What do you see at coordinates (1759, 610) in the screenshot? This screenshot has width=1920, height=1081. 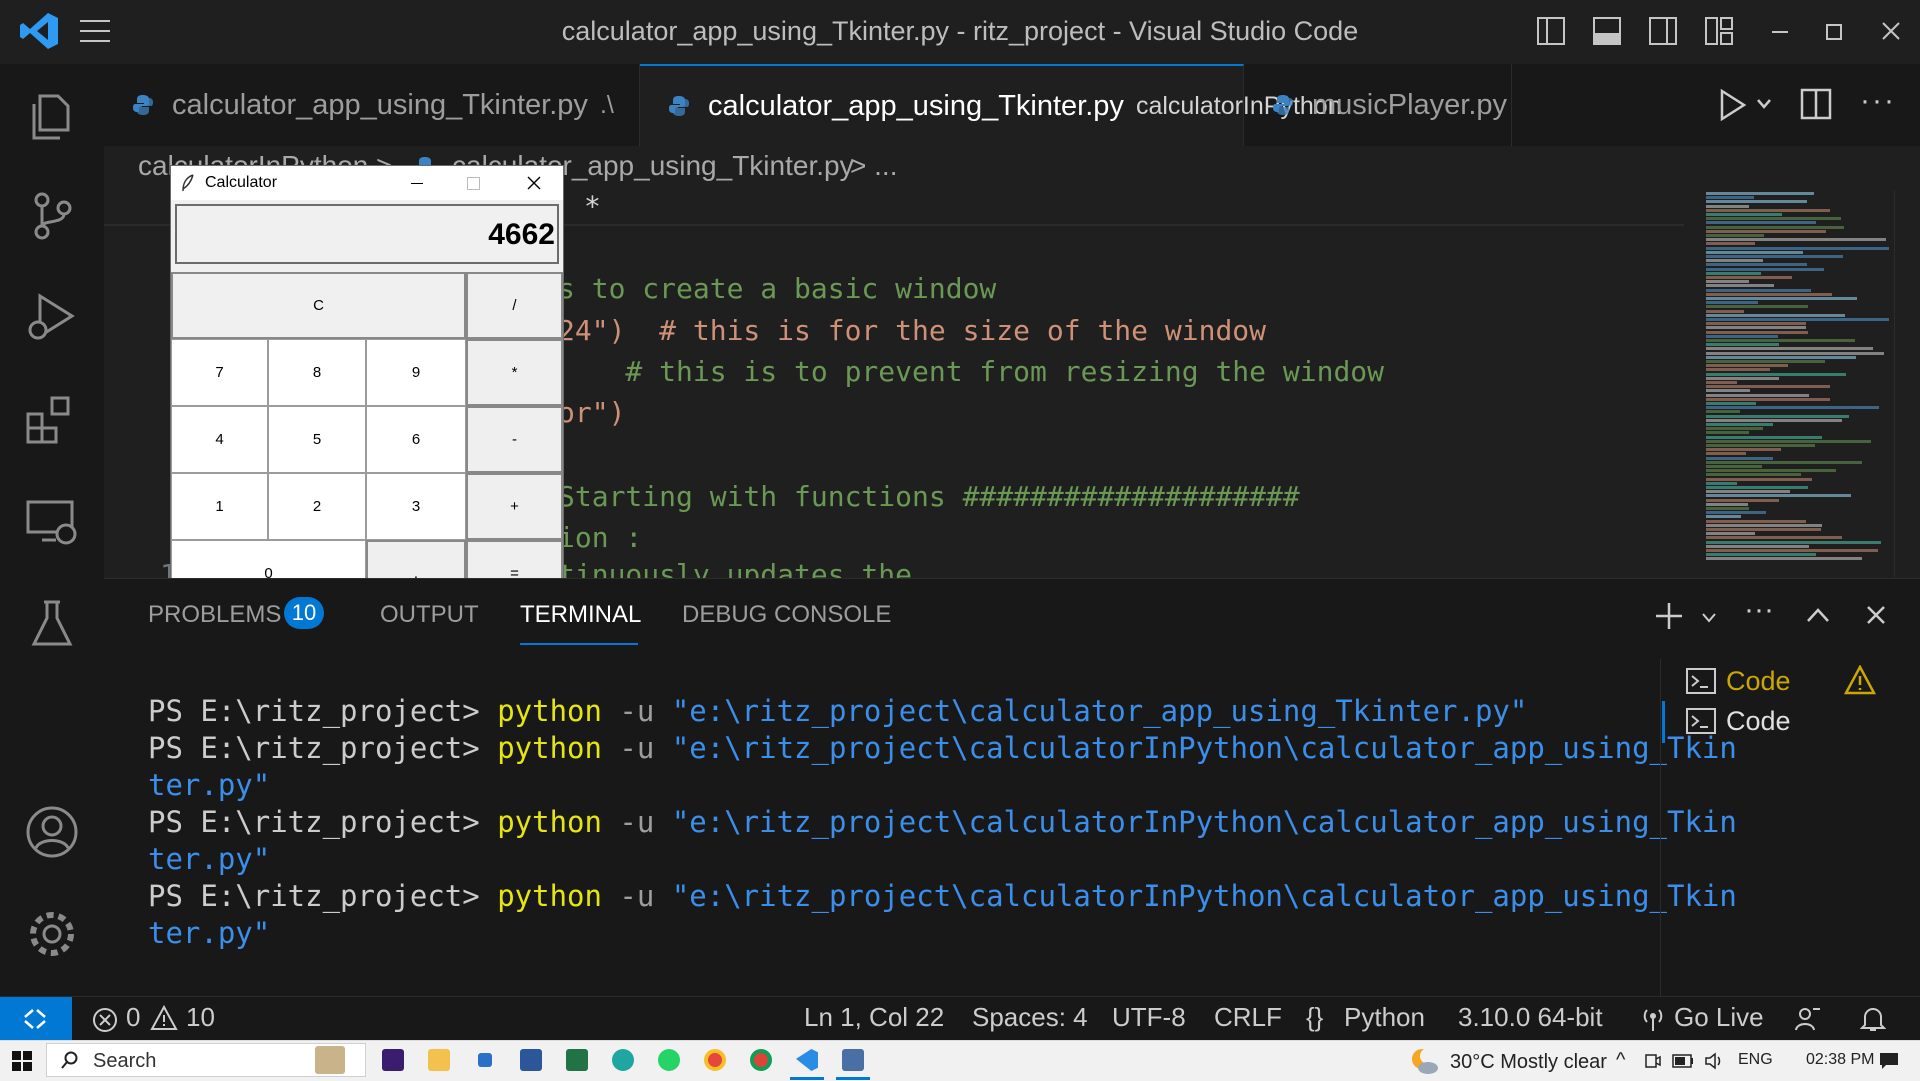 I see `panel-more-icon: ···` at bounding box center [1759, 610].